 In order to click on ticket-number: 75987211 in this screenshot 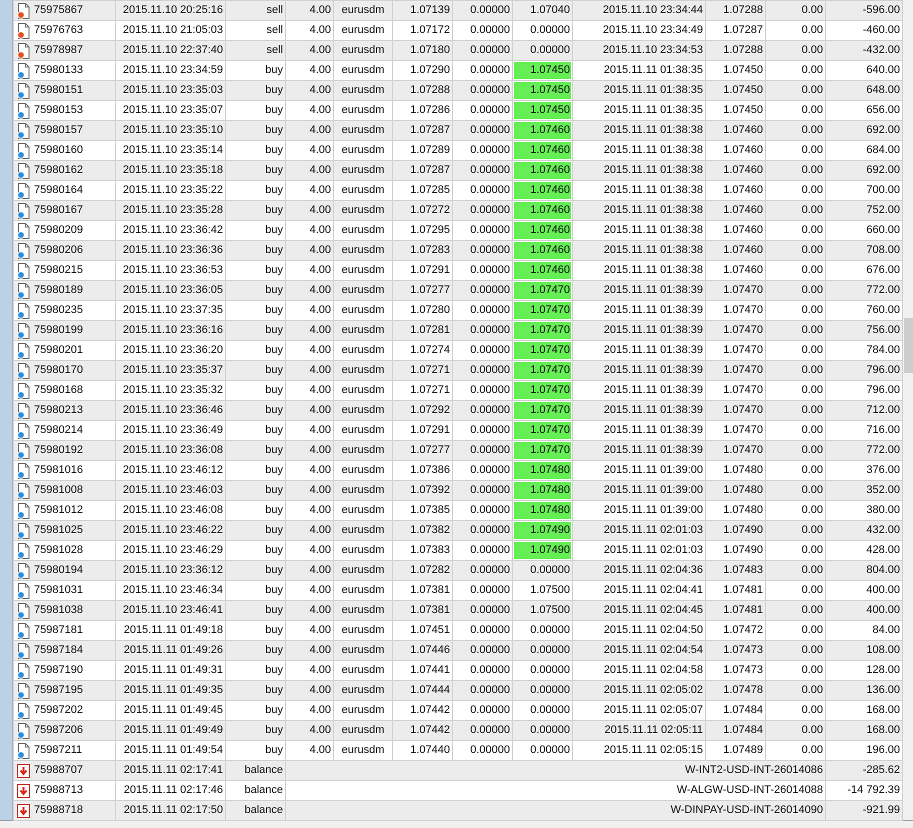, I will do `click(58, 750)`.